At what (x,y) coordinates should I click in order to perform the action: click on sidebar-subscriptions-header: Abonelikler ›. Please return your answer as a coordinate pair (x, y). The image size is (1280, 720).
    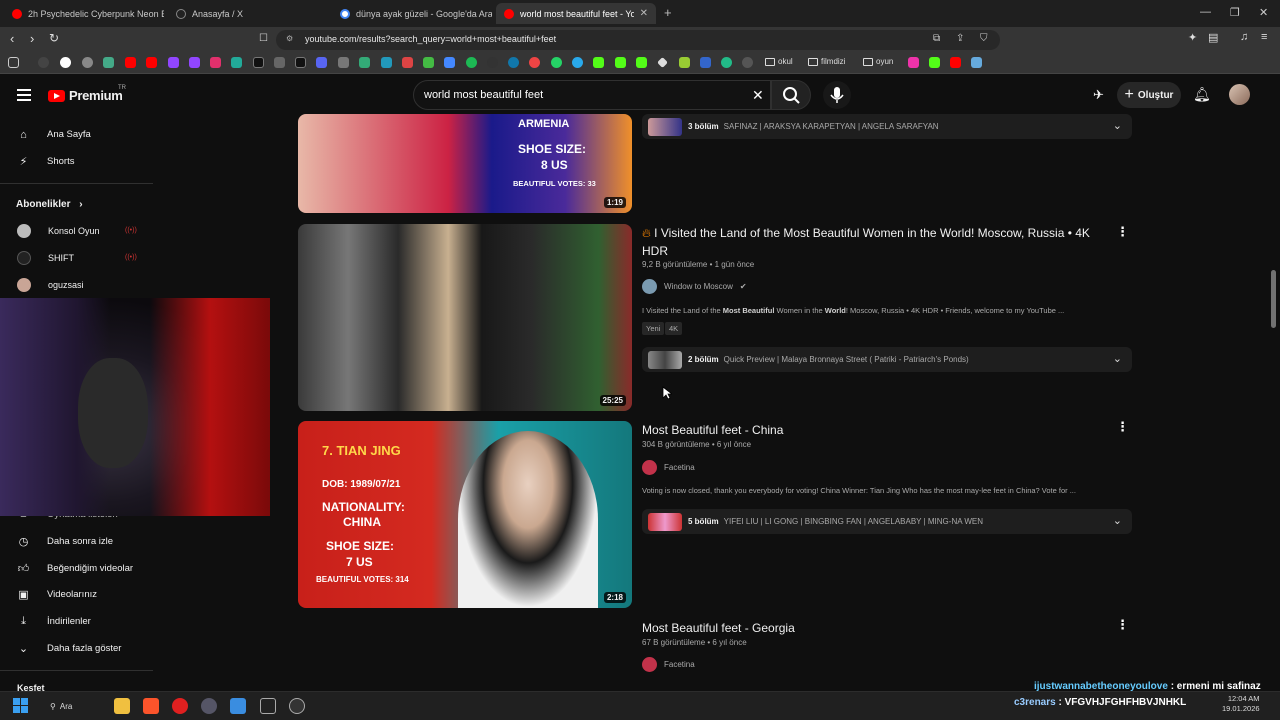
    Looking at the image, I should click on (49, 204).